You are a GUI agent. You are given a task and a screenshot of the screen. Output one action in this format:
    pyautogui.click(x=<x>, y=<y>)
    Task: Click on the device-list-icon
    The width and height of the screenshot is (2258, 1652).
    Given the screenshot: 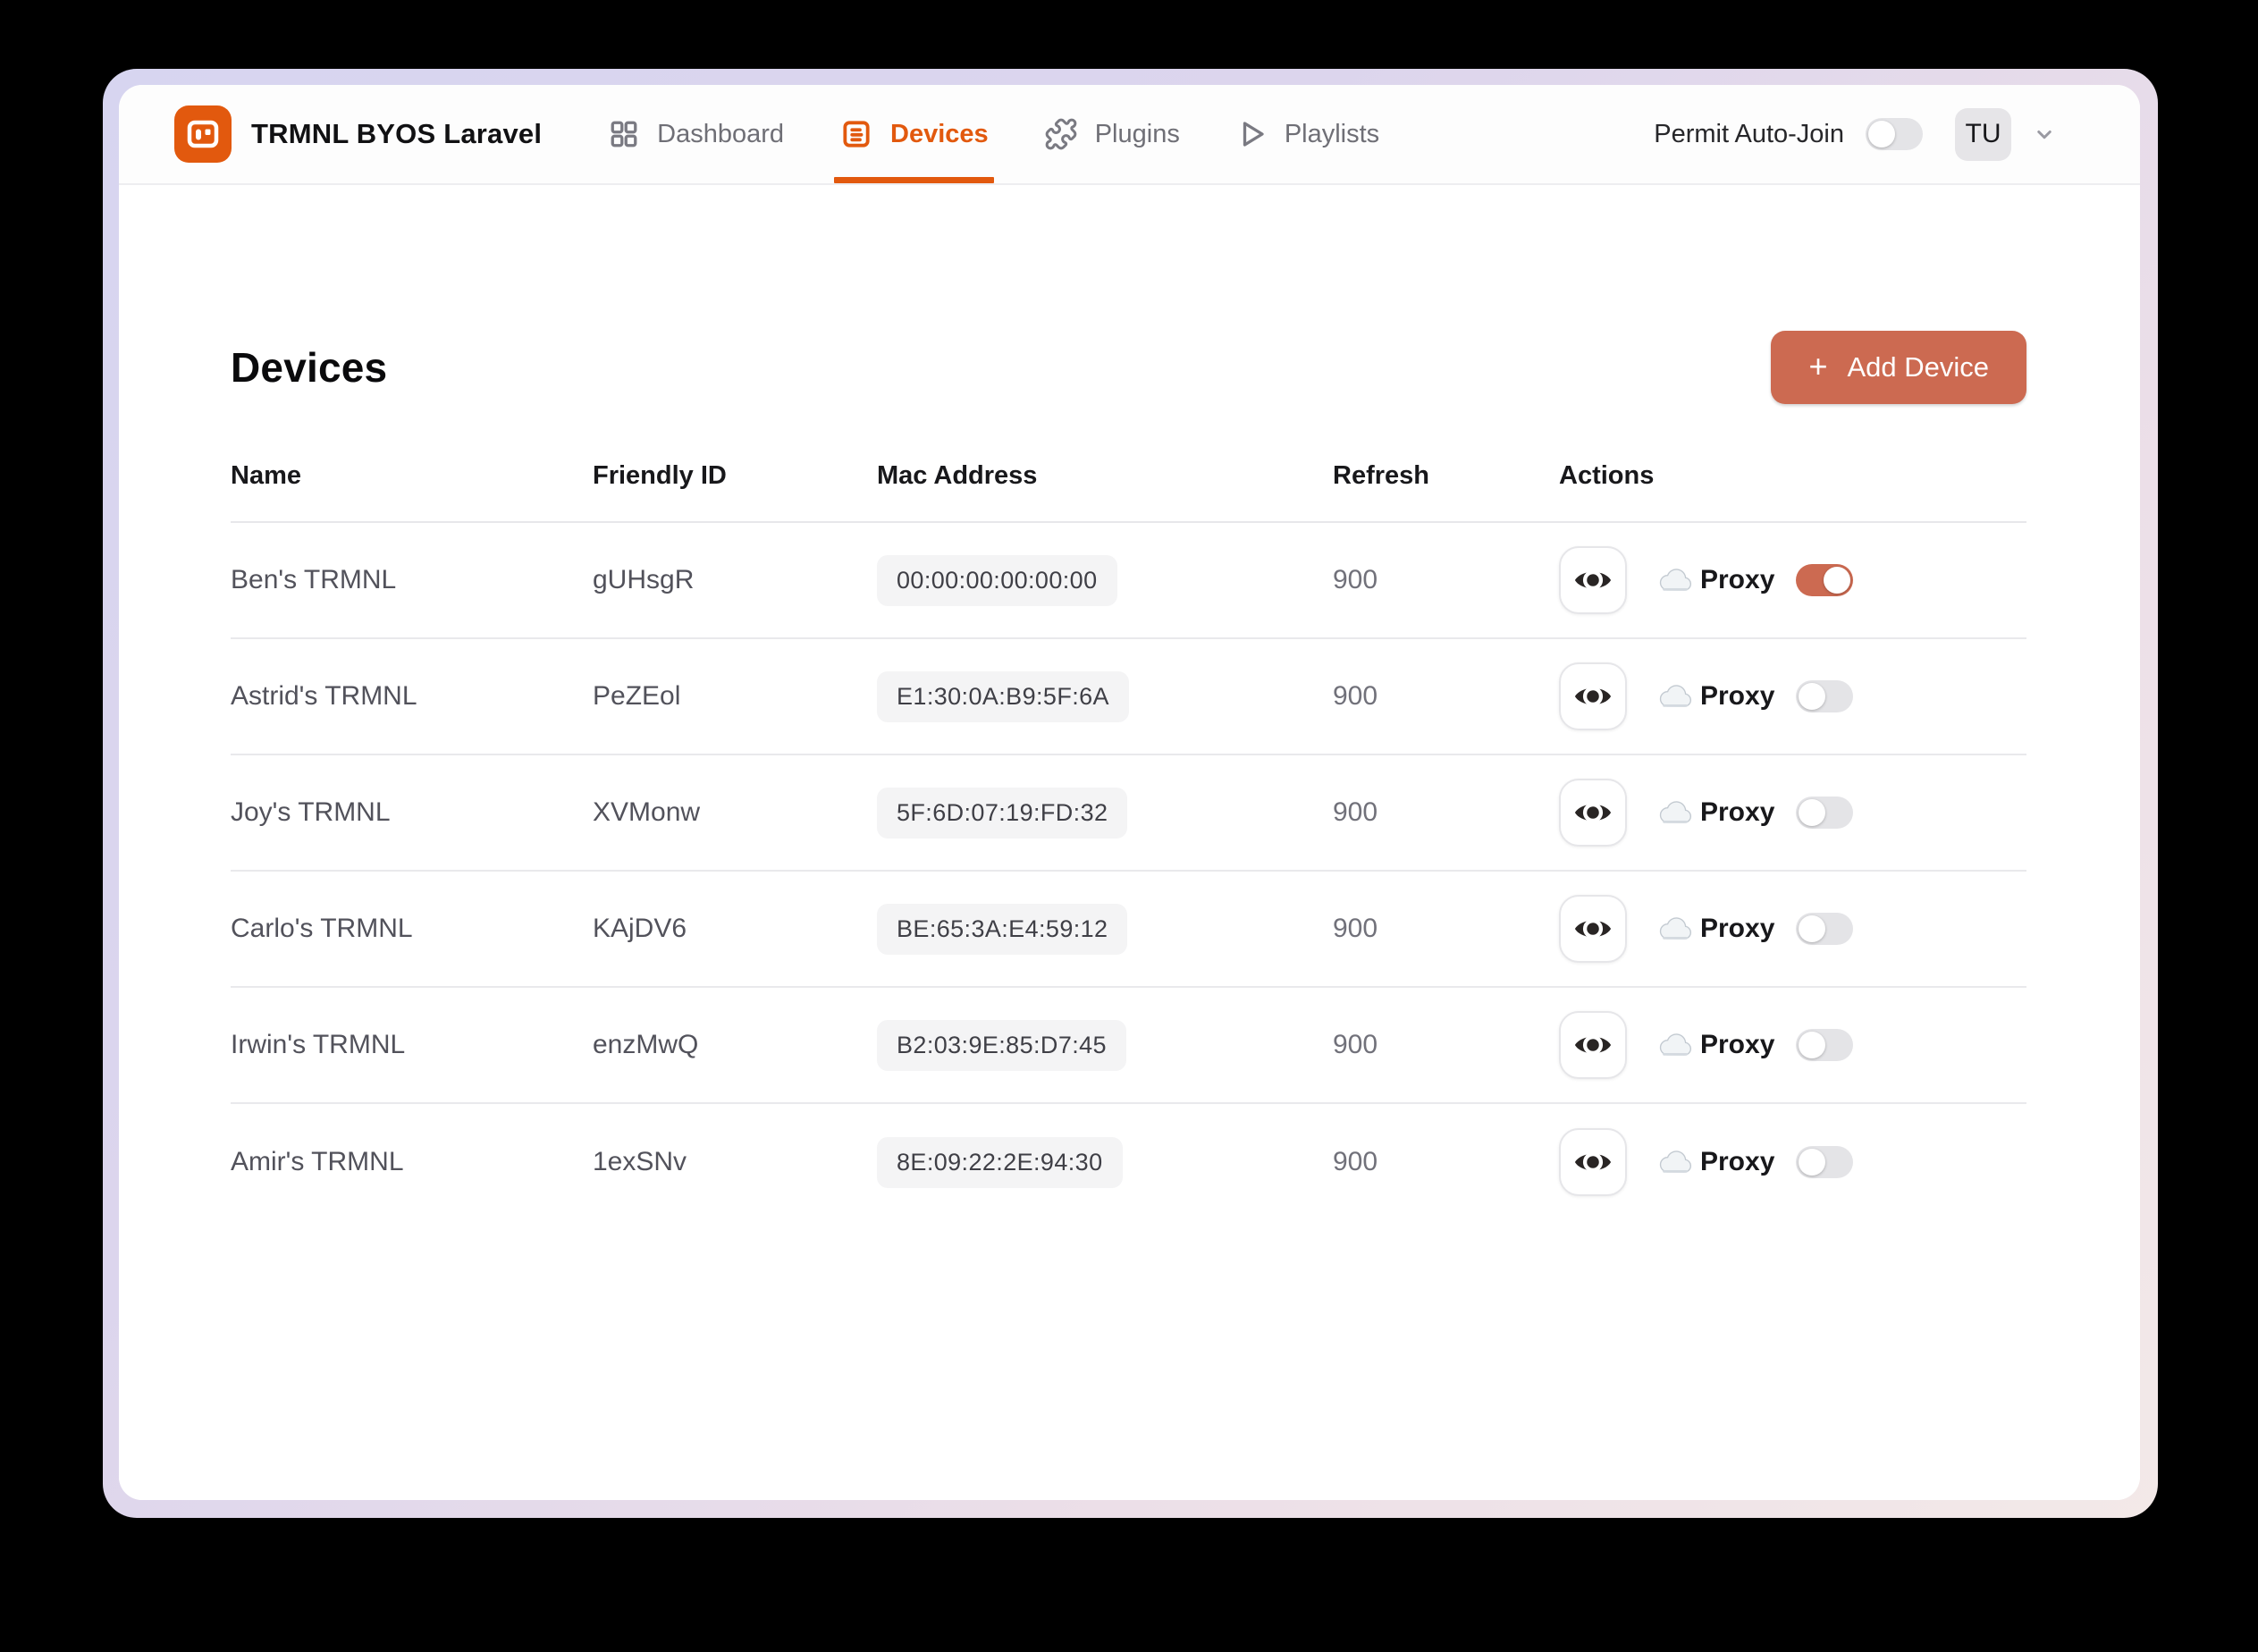 What is the action you would take?
    pyautogui.click(x=856, y=134)
    